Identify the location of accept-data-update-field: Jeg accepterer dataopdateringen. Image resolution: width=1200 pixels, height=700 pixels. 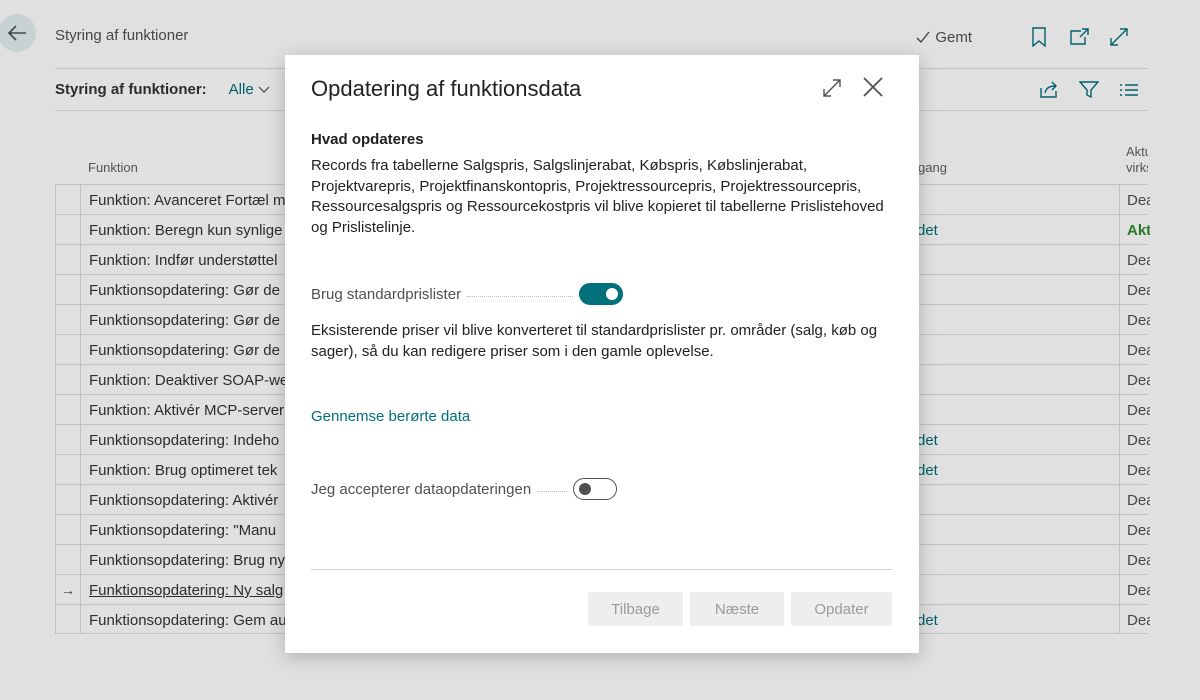
(464, 489).